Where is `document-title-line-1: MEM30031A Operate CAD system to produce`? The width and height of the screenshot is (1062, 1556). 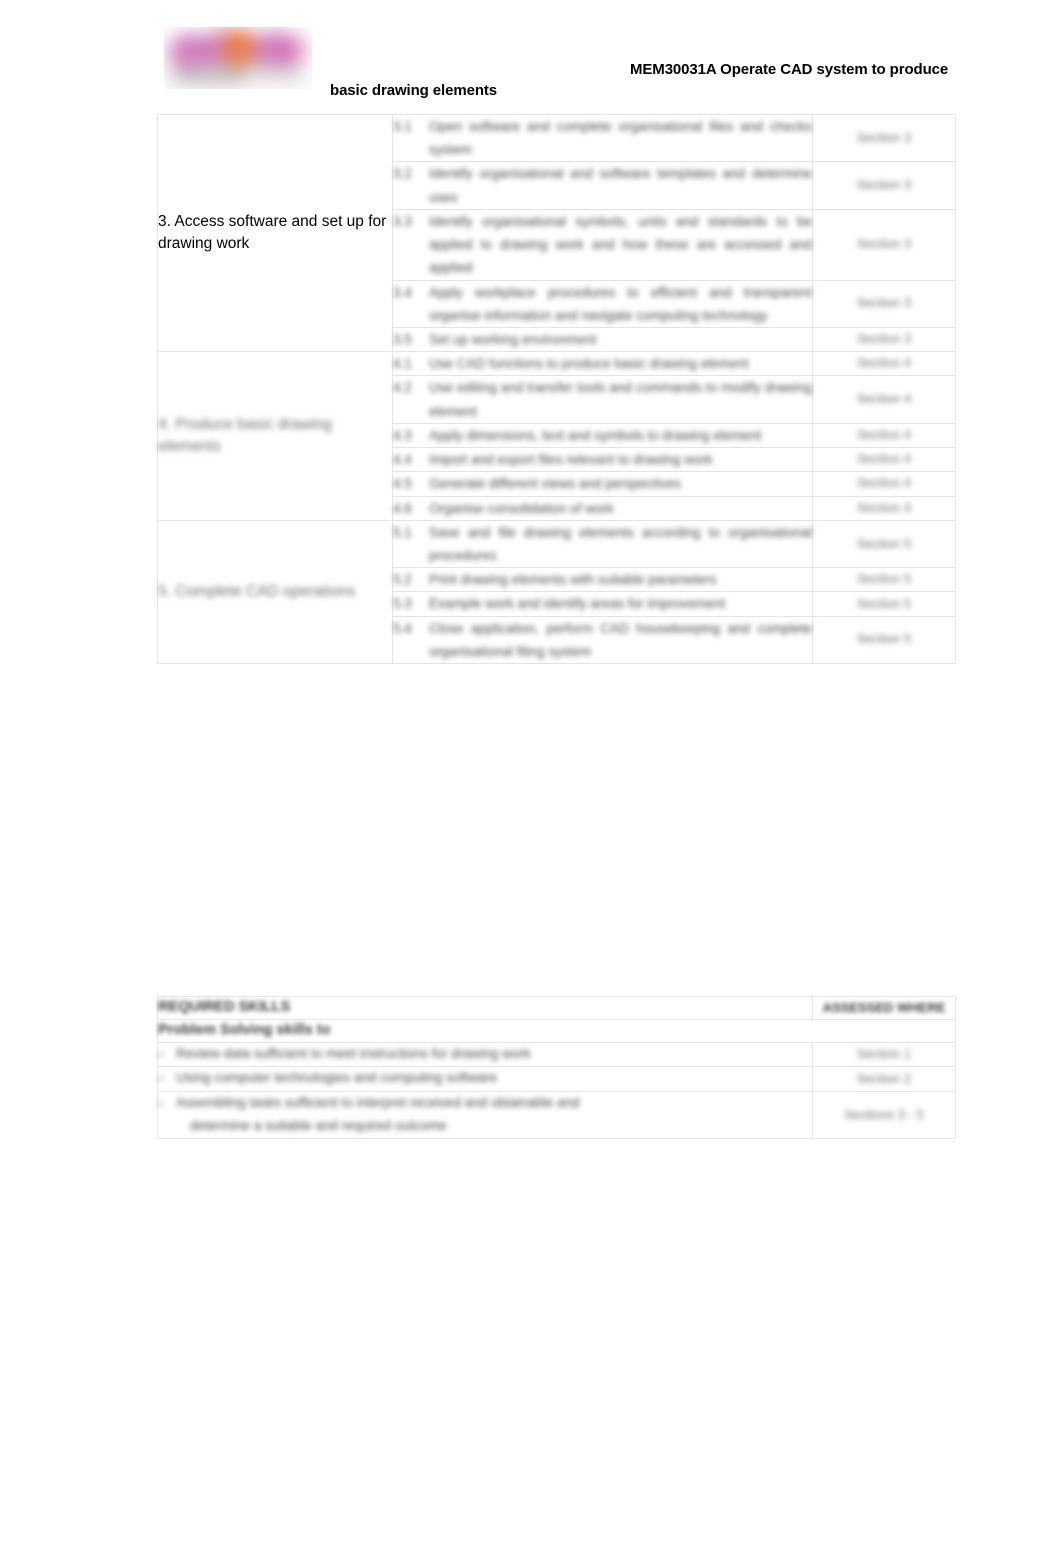
document-title-line-1: MEM30031A Operate CAD system to produce is located at coordinates (789, 69).